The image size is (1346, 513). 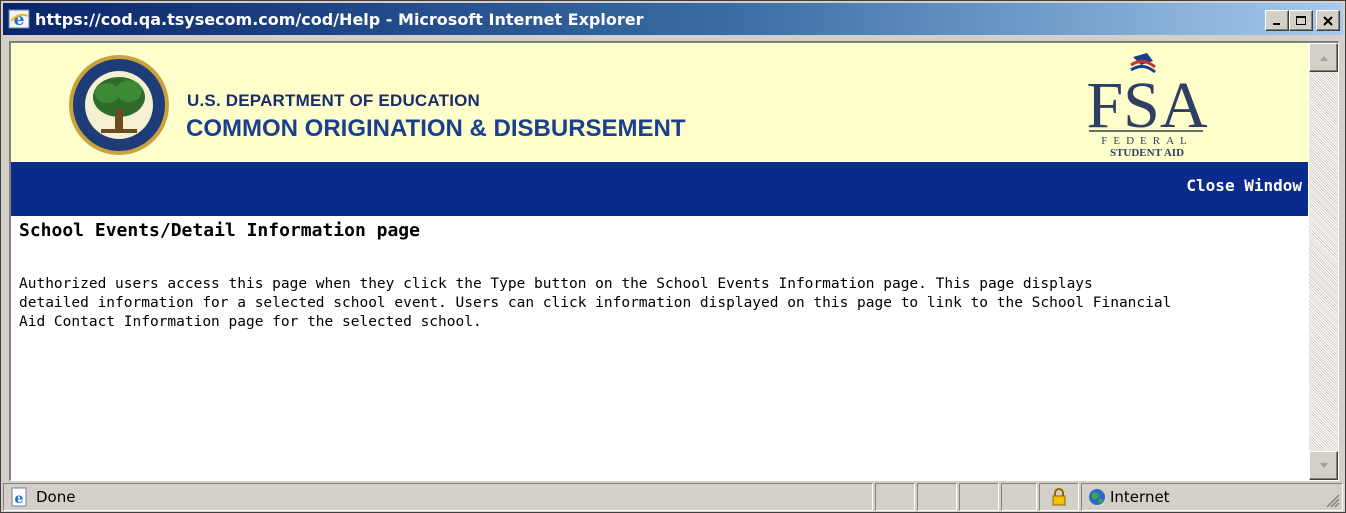 I want to click on program-name: COMMON ORIGINATION & DISBURSEMENT, so click(x=436, y=128).